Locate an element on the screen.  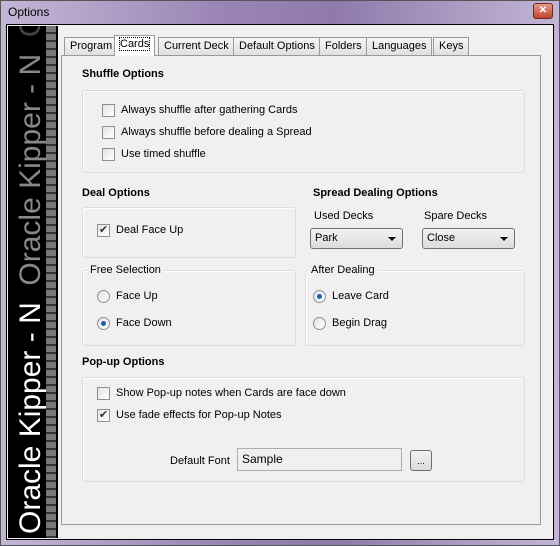
free-face-down-radio is located at coordinates (103, 323).